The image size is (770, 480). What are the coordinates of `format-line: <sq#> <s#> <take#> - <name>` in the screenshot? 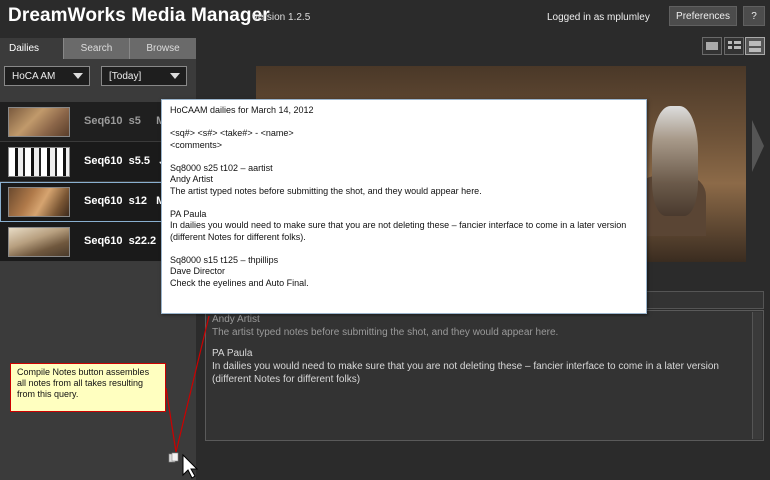 It's located at (232, 133).